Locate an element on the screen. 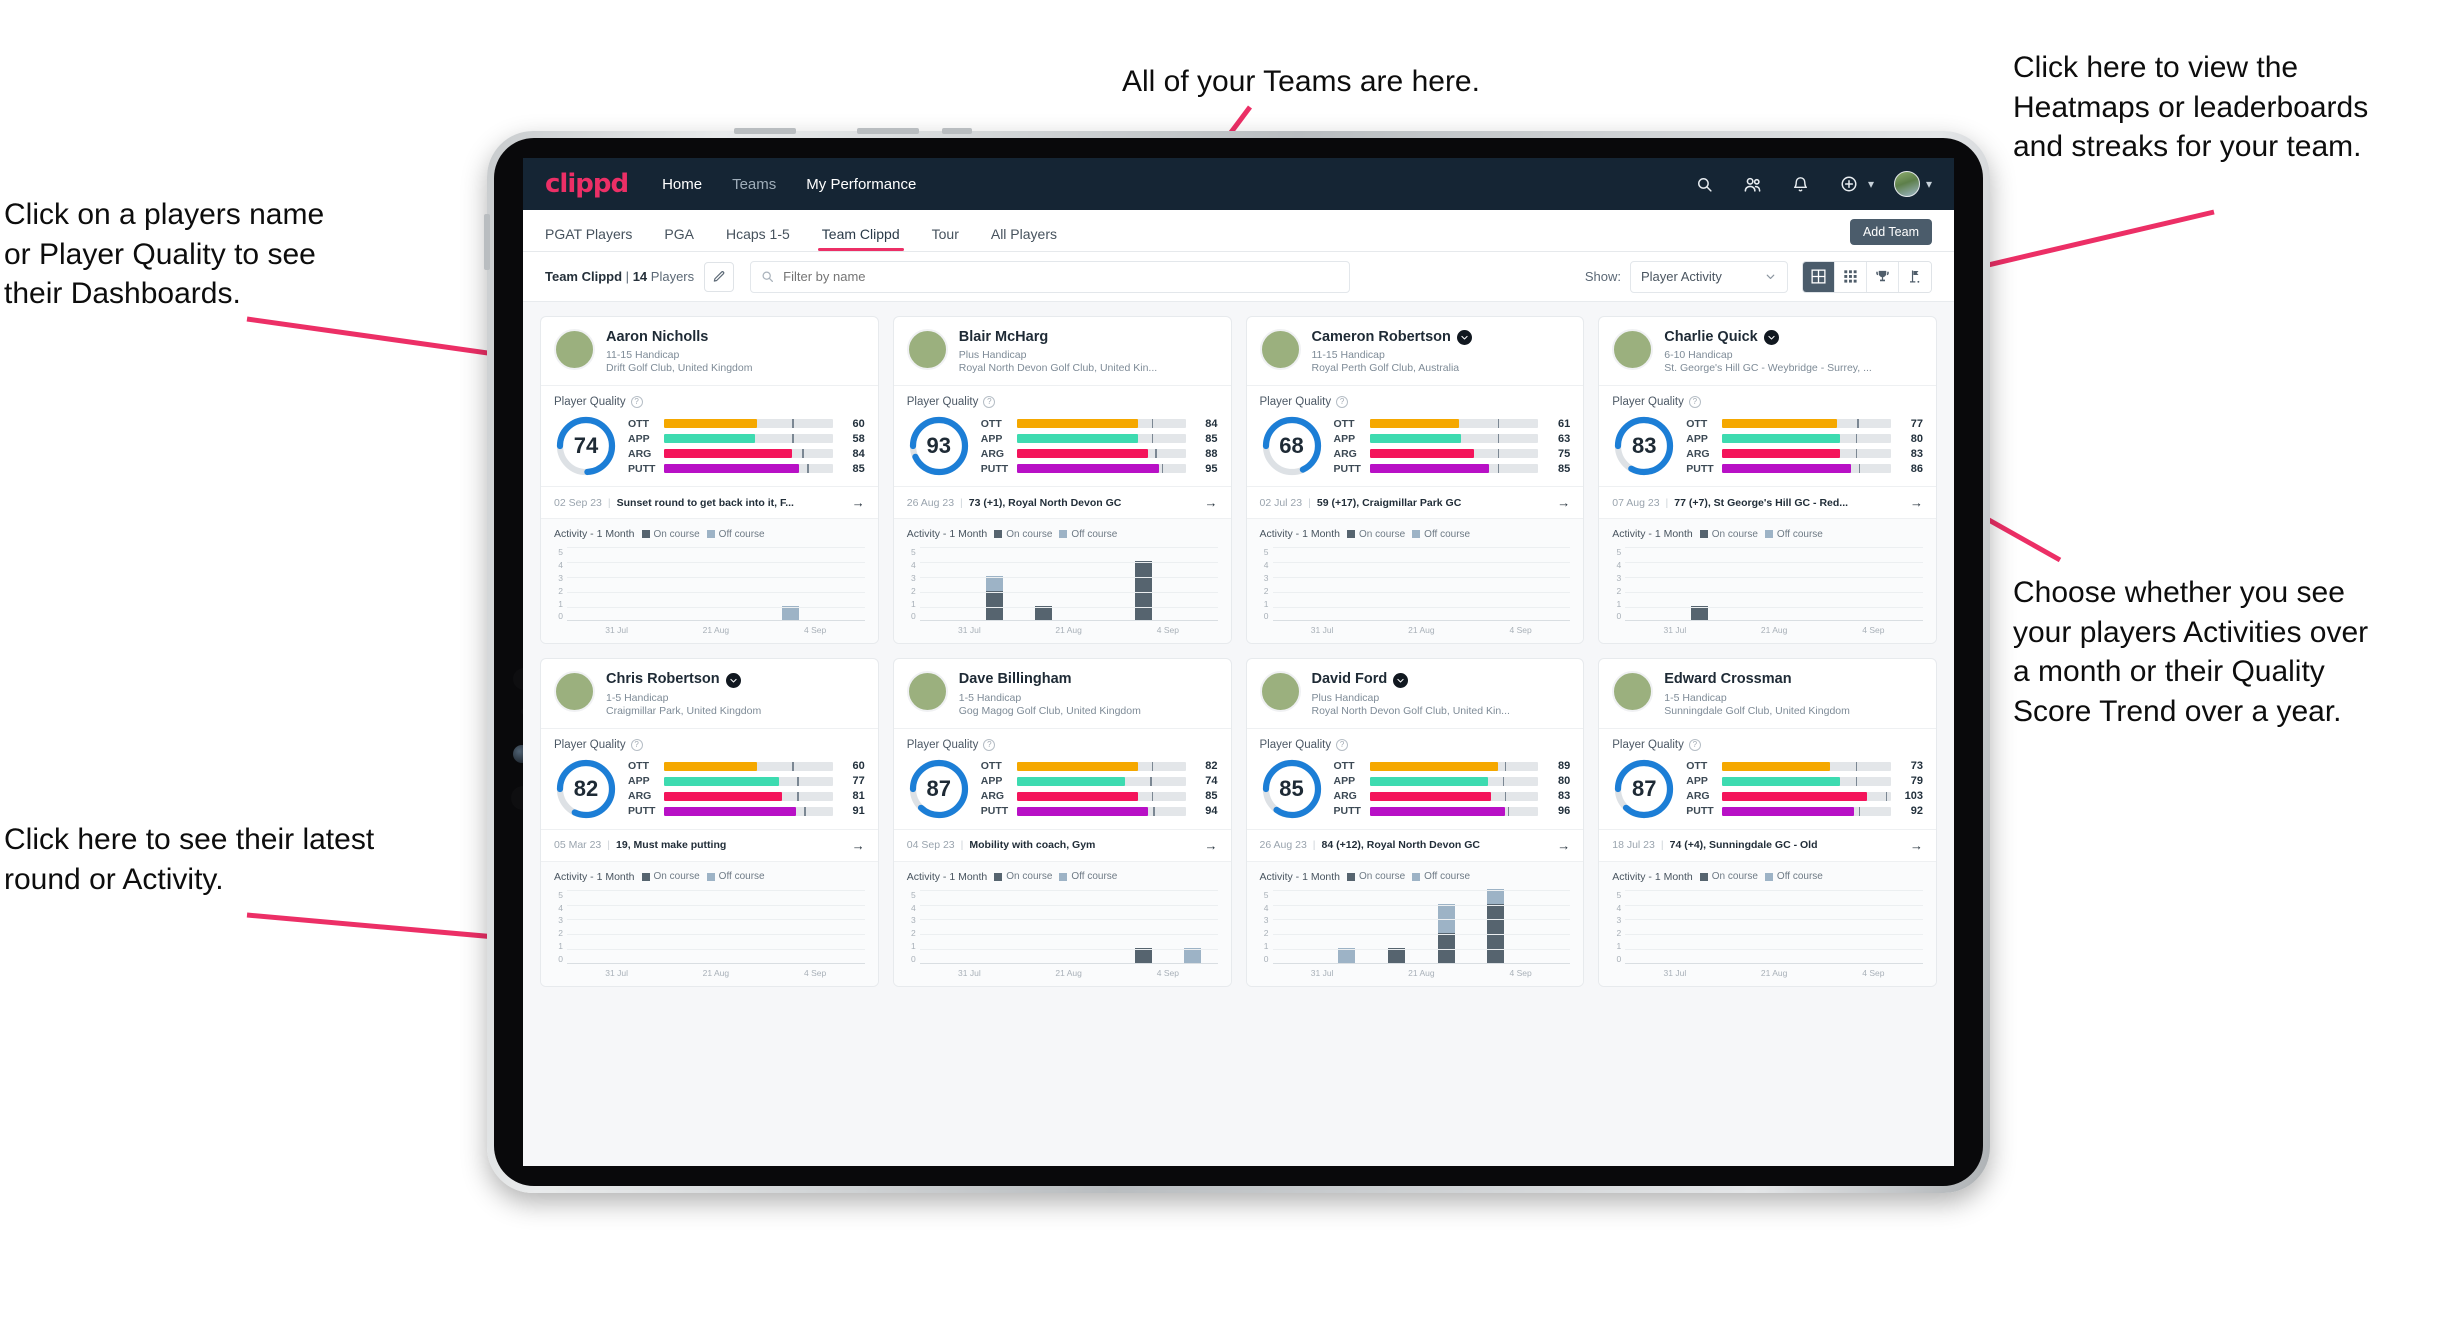 The height and width of the screenshot is (1319, 2452). player-name-row: Edward Crossman is located at coordinates (1793, 679).